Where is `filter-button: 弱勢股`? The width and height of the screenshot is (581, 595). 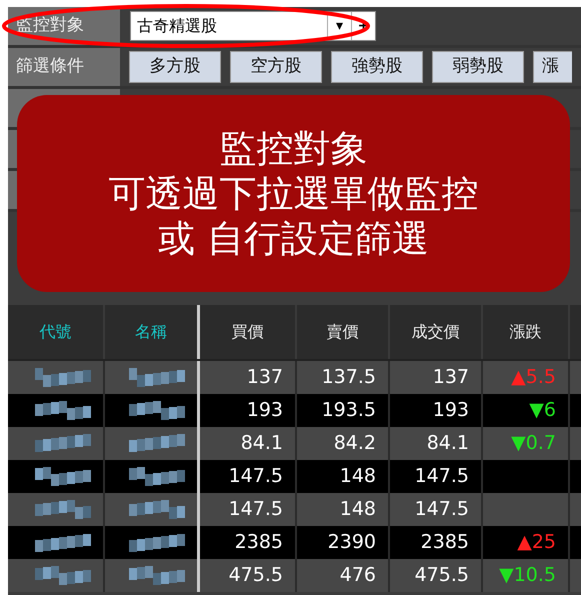
filter-button: 弱勢股 is located at coordinates (478, 67).